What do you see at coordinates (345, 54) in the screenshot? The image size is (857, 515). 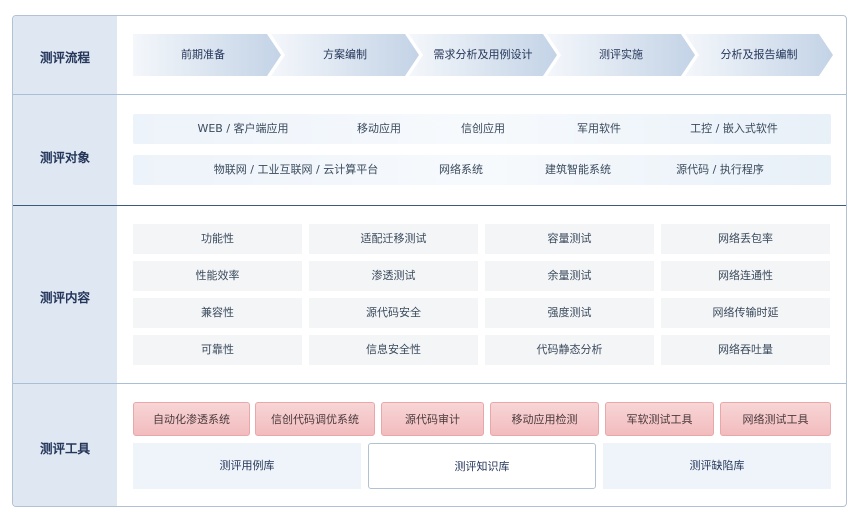 I see `process-step-2: 方案编制` at bounding box center [345, 54].